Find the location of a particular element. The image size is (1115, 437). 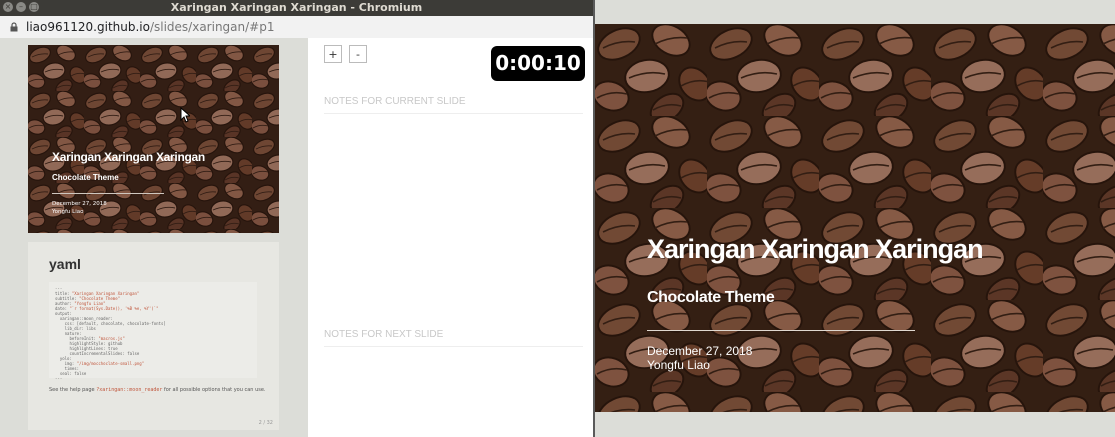

slide-author-large: Yongfu Liao is located at coordinates (678, 365).